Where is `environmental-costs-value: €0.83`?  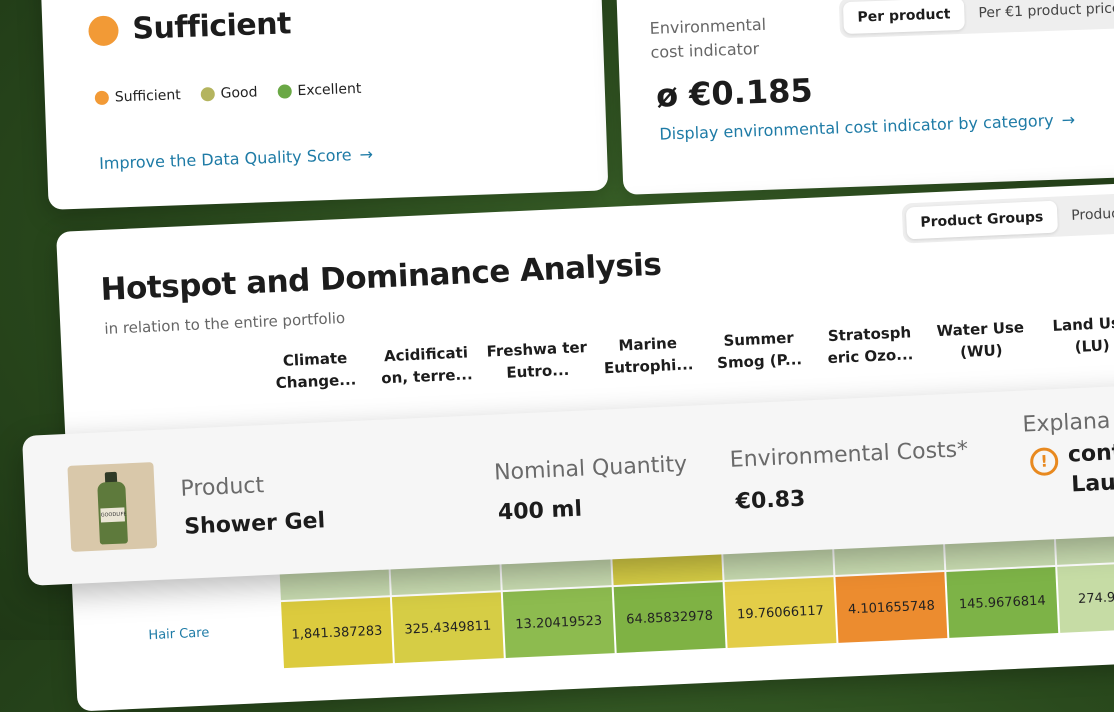
environmental-costs-value: €0.83 is located at coordinates (770, 500).